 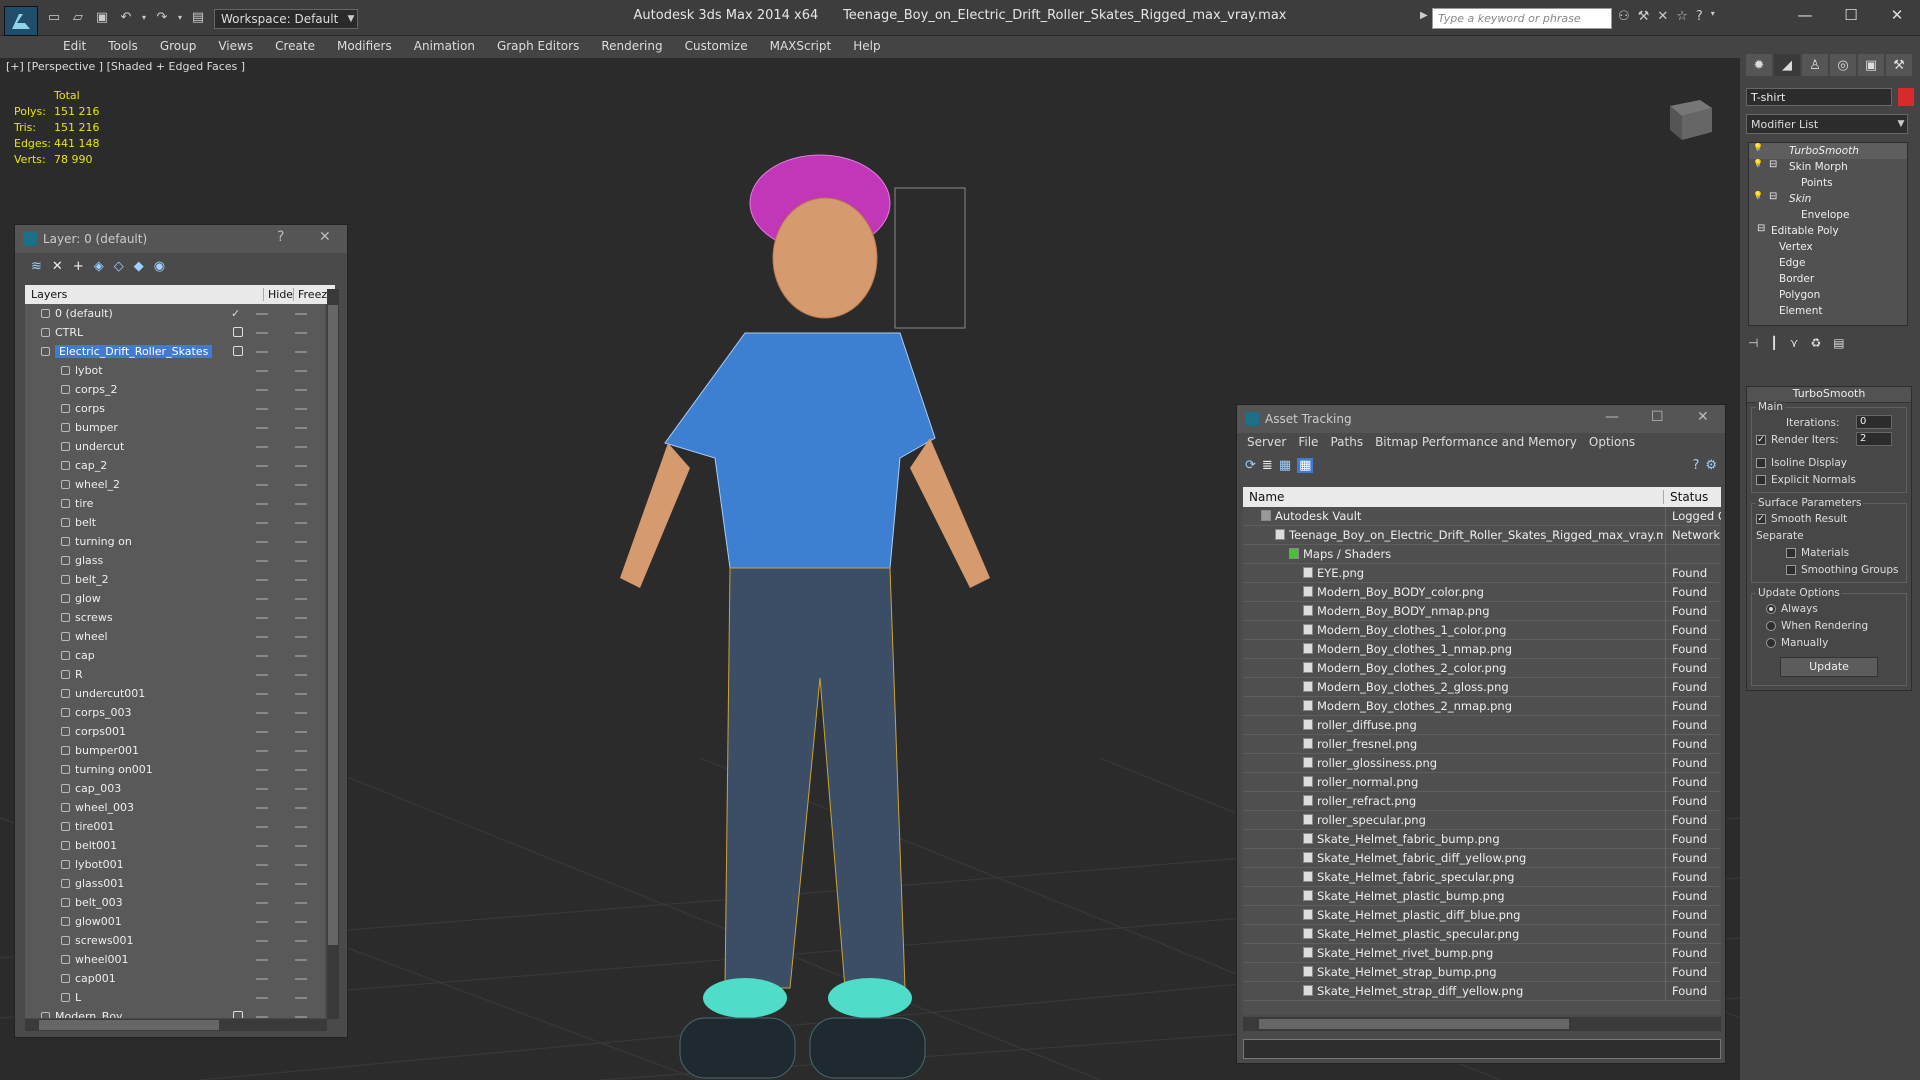 I want to click on materials-checkbox, so click(x=1791, y=552).